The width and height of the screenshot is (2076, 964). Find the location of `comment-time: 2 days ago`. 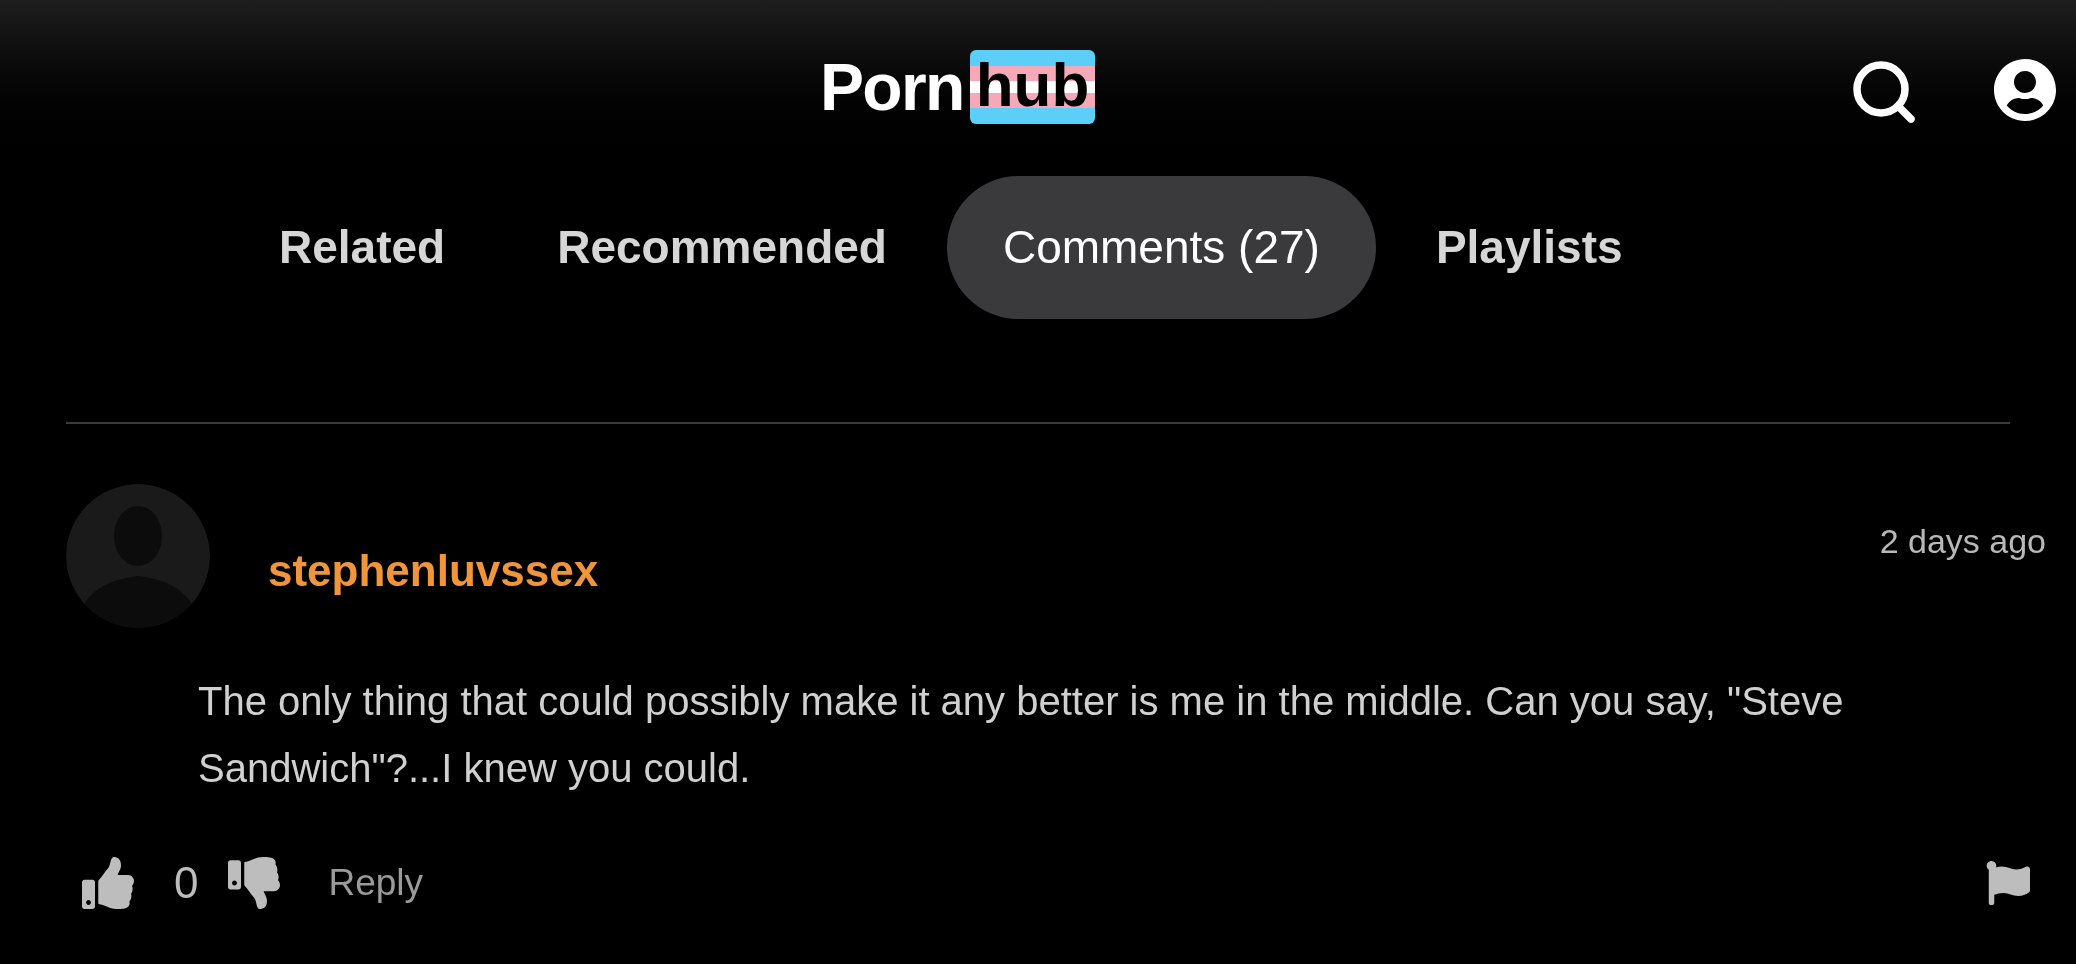

comment-time: 2 days ago is located at coordinates (1962, 541).